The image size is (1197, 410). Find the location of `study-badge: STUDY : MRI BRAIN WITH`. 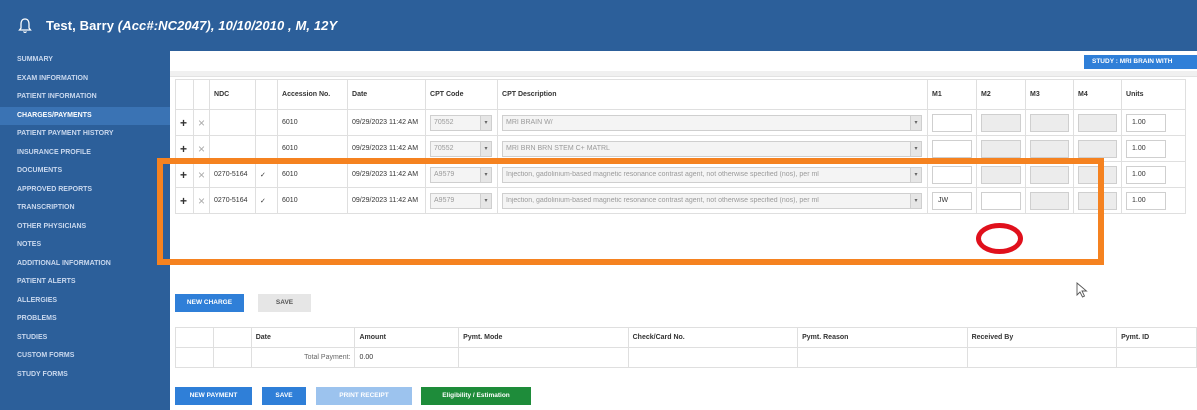

study-badge: STUDY : MRI BRAIN WITH is located at coordinates (1140, 62).